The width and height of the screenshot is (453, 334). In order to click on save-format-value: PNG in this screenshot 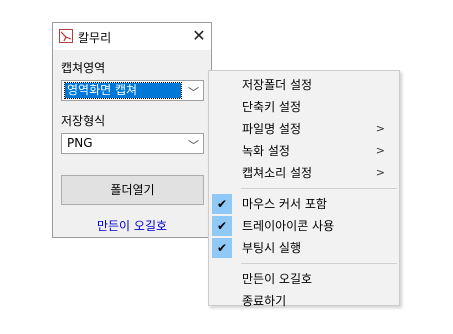, I will do `click(80, 143)`.